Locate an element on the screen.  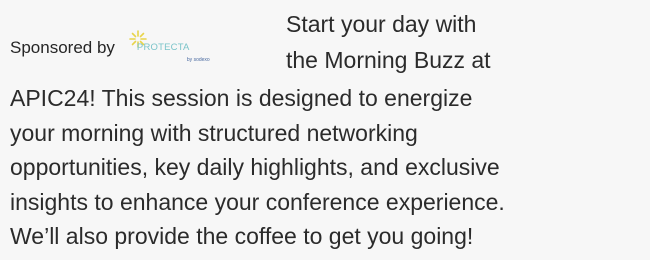
sponsor-block: Sponsored by PROTECTA by sodexo is located at coordinates (142, 48).